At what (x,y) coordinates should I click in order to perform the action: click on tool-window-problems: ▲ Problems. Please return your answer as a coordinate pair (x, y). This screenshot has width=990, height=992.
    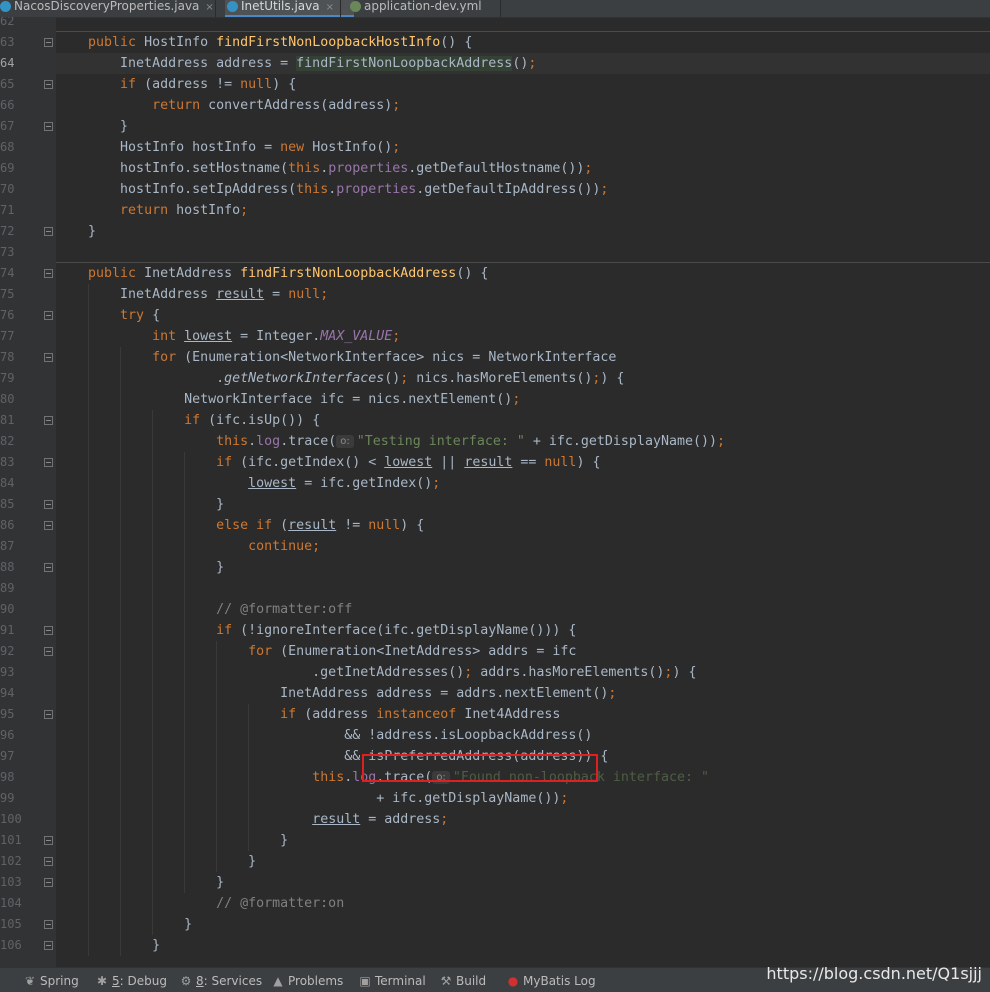
    Looking at the image, I should click on (307, 981).